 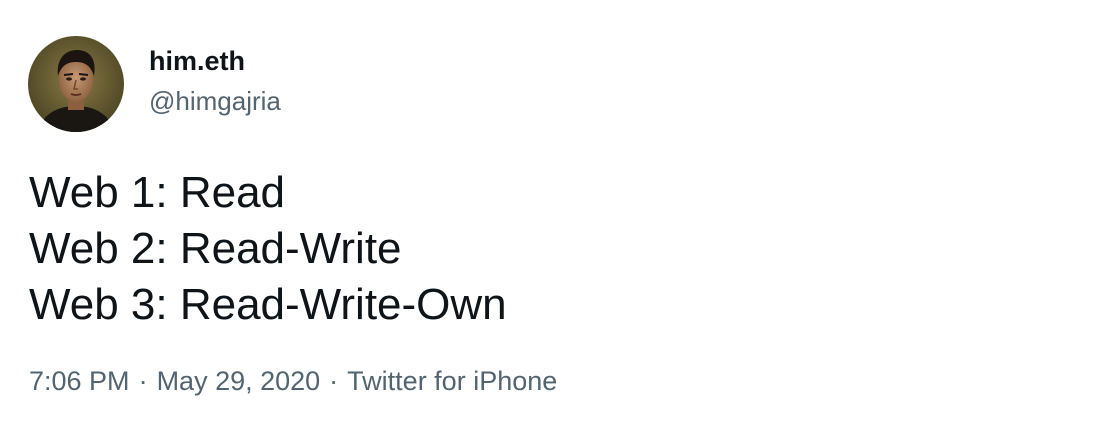 I want to click on tweet-line: Web 2: Read-Write, so click(x=215, y=248).